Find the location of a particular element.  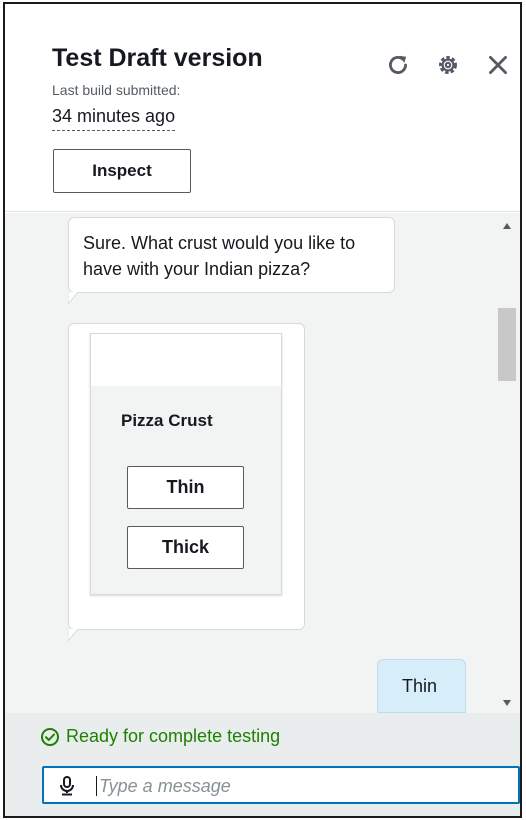

panel-footer: Ready for complete testing is located at coordinates (262, 764).